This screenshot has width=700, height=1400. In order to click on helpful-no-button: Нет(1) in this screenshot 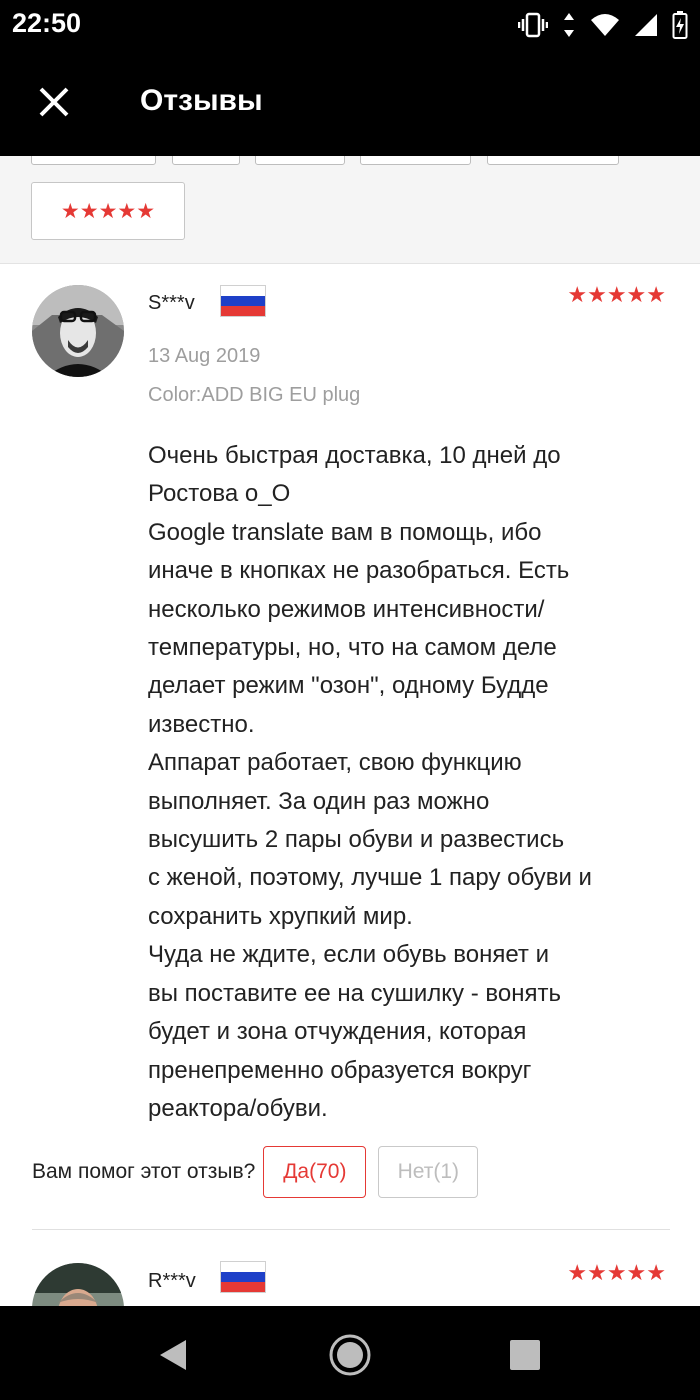, I will do `click(428, 1172)`.